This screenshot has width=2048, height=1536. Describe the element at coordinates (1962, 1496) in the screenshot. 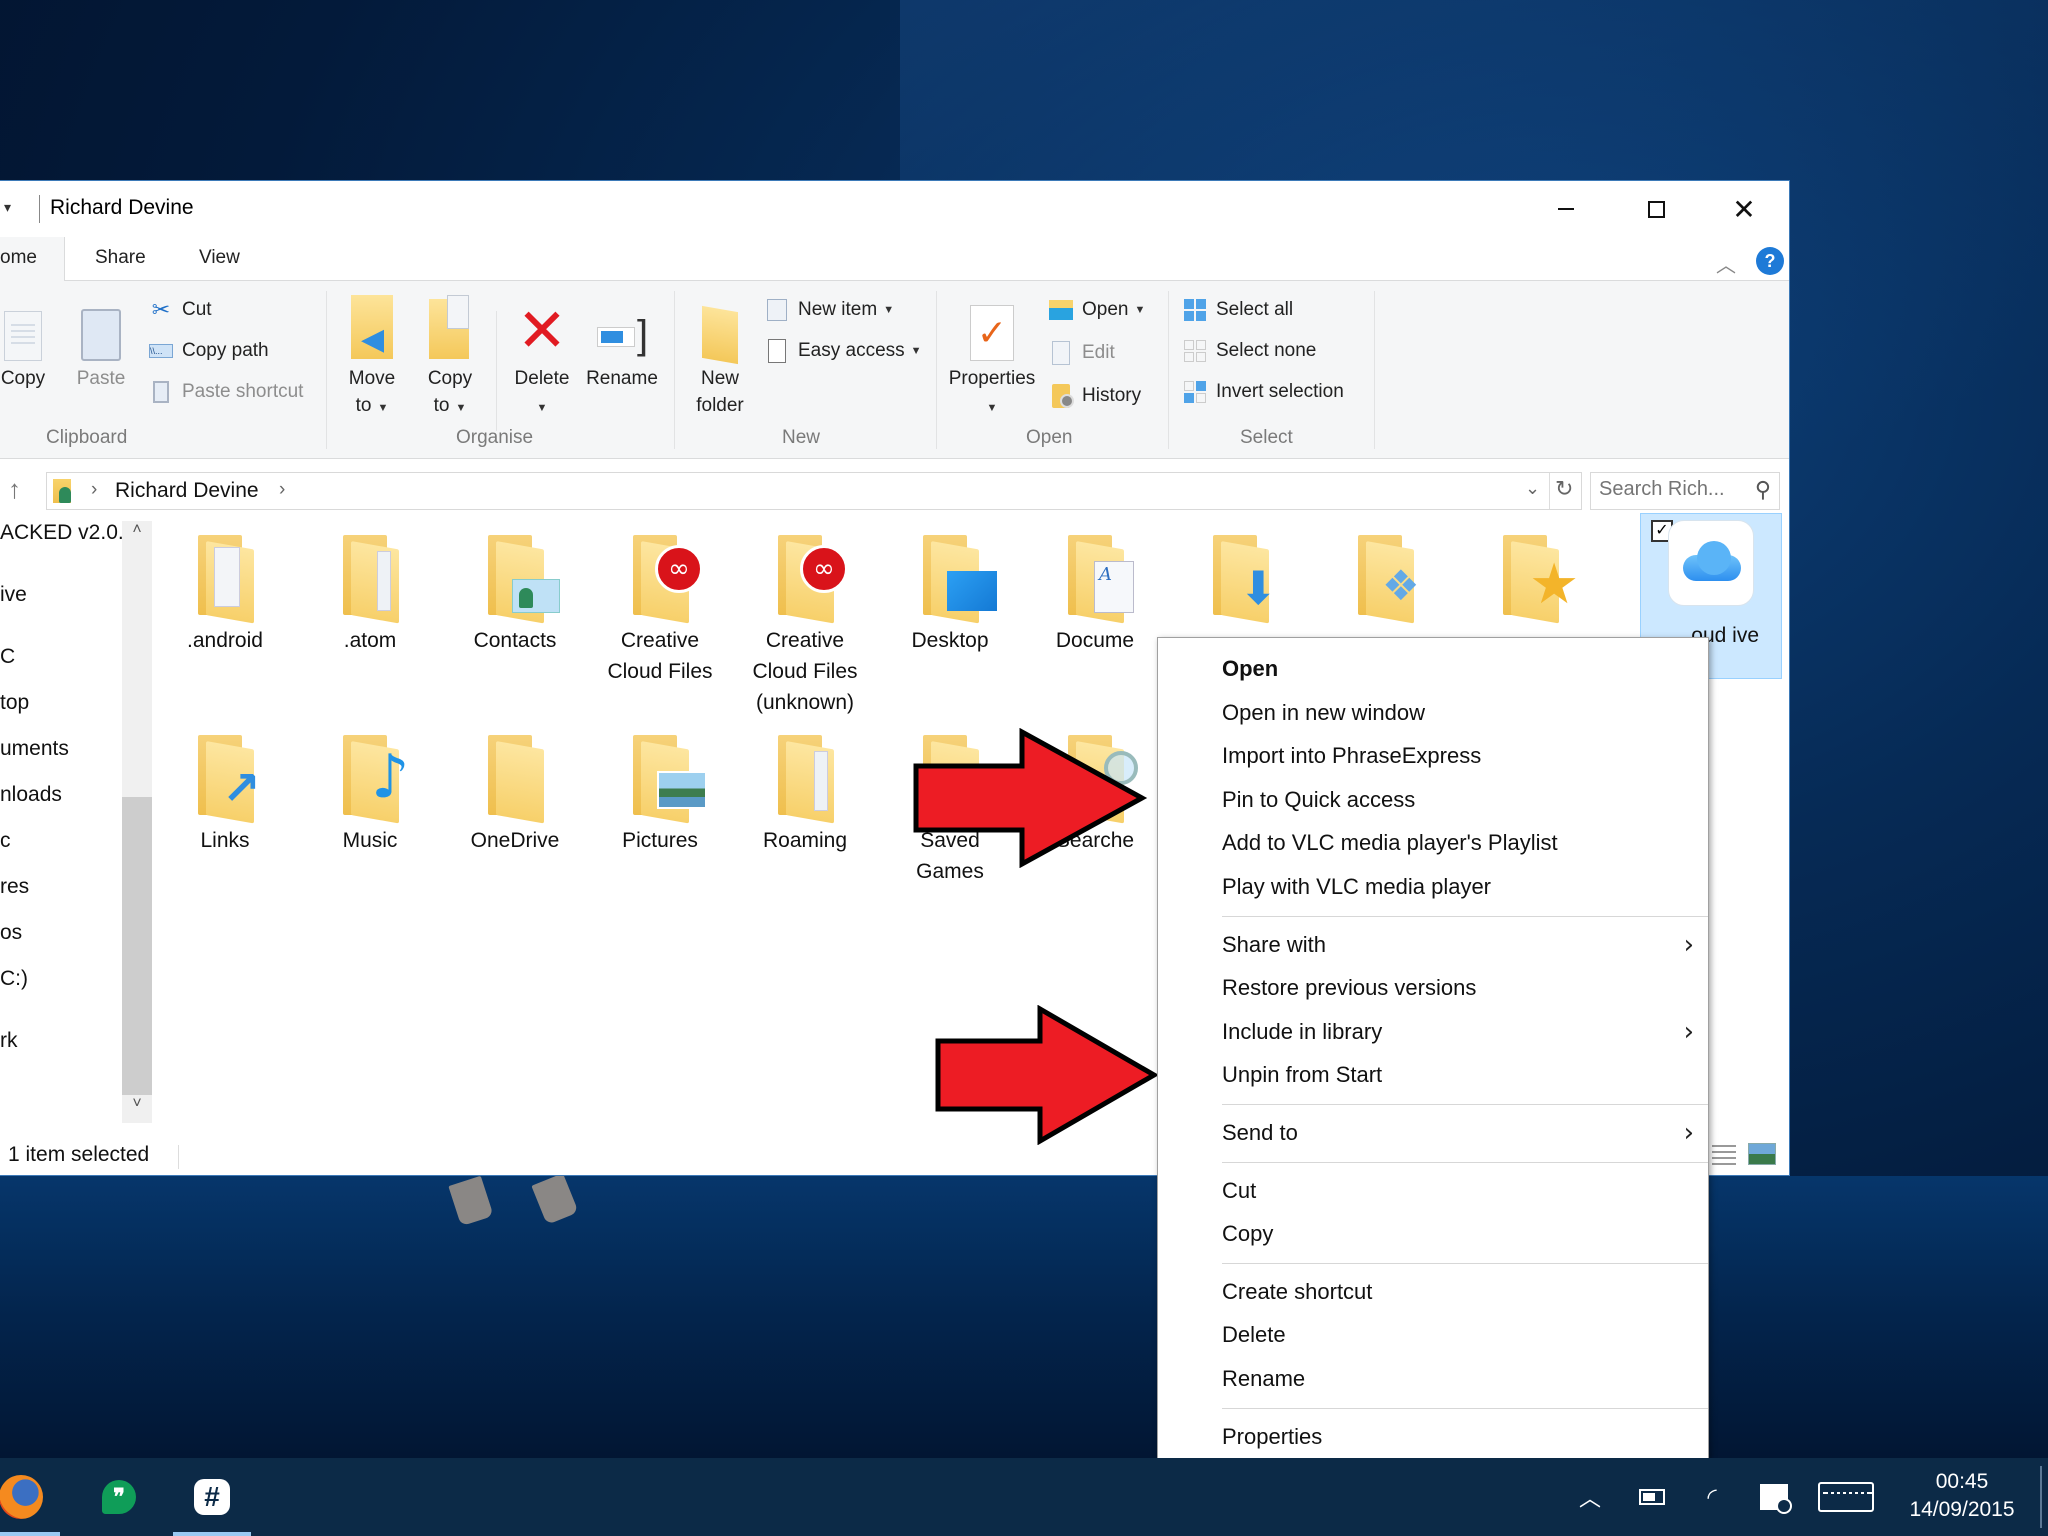

I see `clock: 00:45 14/09/2015` at that location.